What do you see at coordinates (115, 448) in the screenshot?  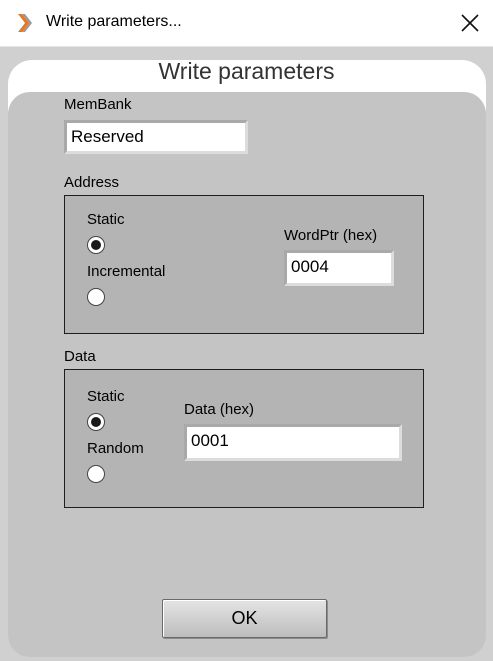 I see `data-random-label: Random` at bounding box center [115, 448].